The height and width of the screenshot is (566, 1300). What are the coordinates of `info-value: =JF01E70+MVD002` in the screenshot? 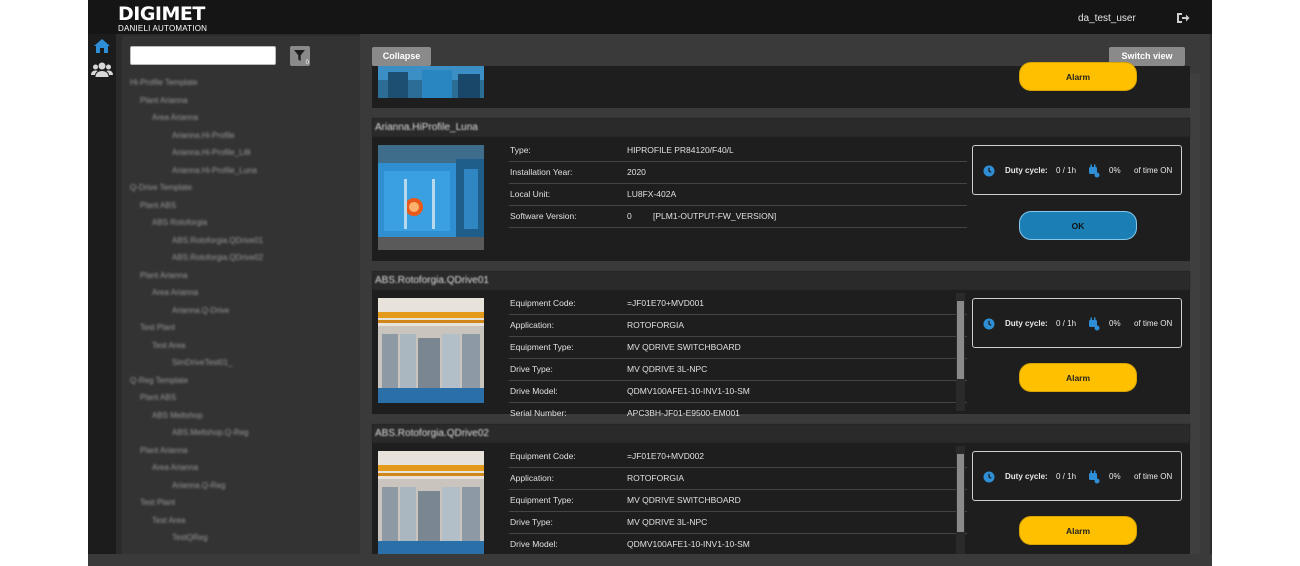 It's located at (666, 456).